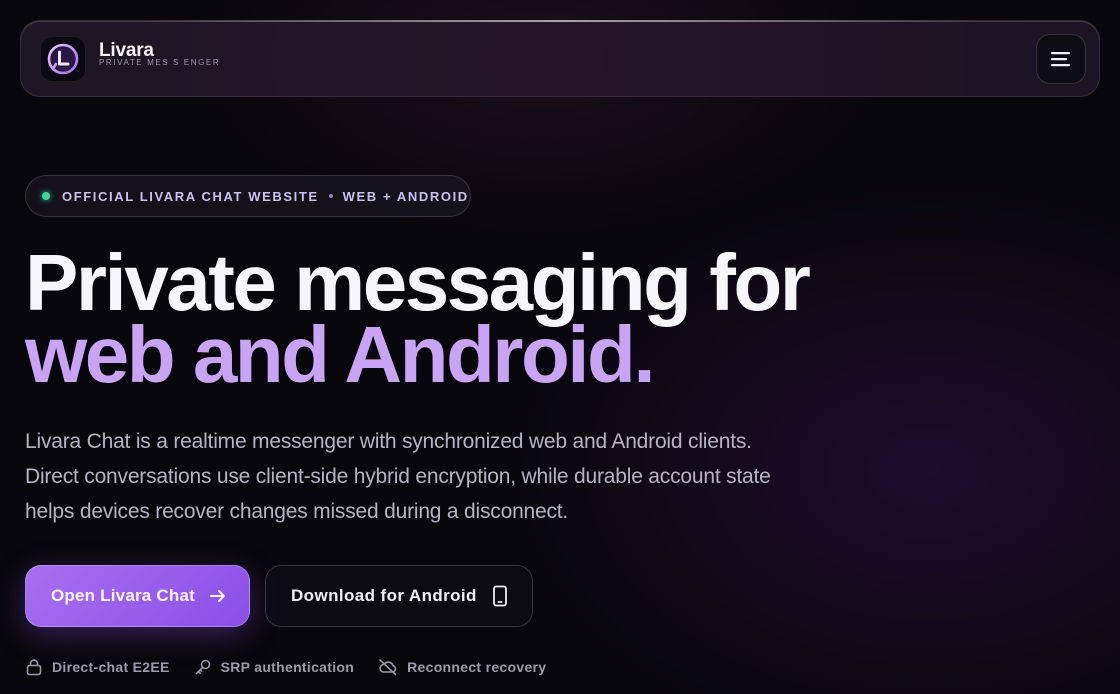 This screenshot has width=1120, height=694. I want to click on livara-logo-icon, so click(63, 59).